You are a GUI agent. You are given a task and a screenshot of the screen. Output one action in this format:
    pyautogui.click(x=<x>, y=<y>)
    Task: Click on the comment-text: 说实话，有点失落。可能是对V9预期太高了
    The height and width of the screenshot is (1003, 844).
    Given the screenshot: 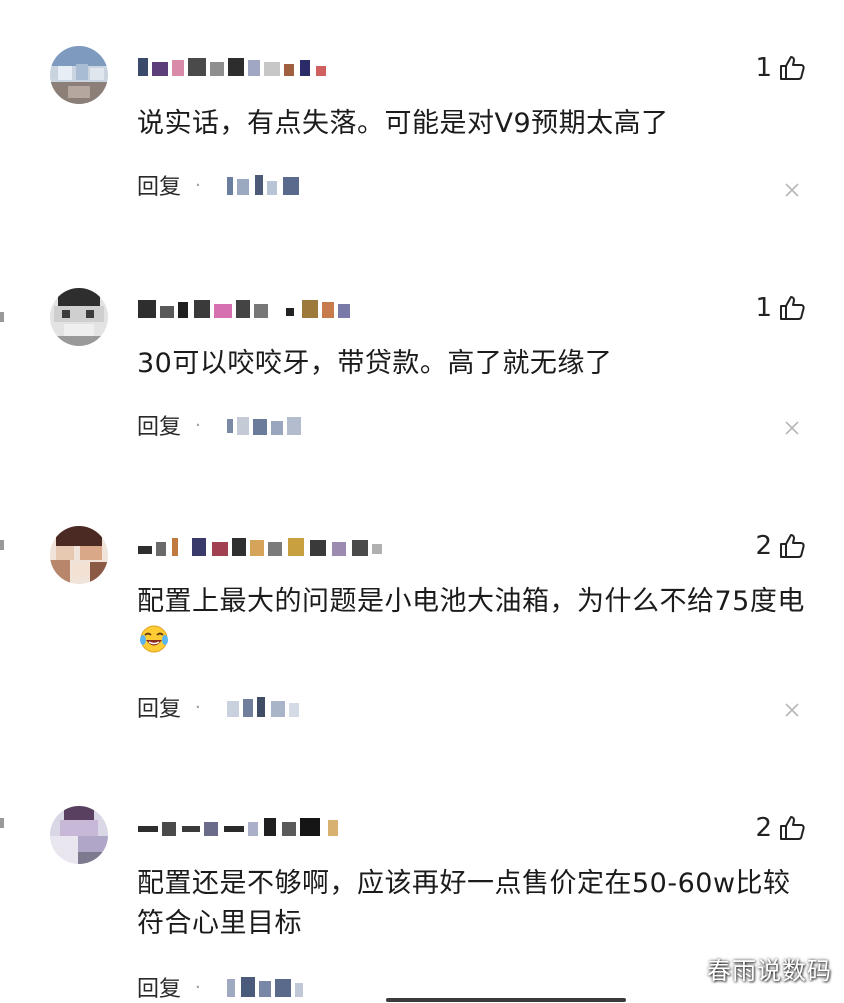 What is the action you would take?
    pyautogui.click(x=403, y=123)
    